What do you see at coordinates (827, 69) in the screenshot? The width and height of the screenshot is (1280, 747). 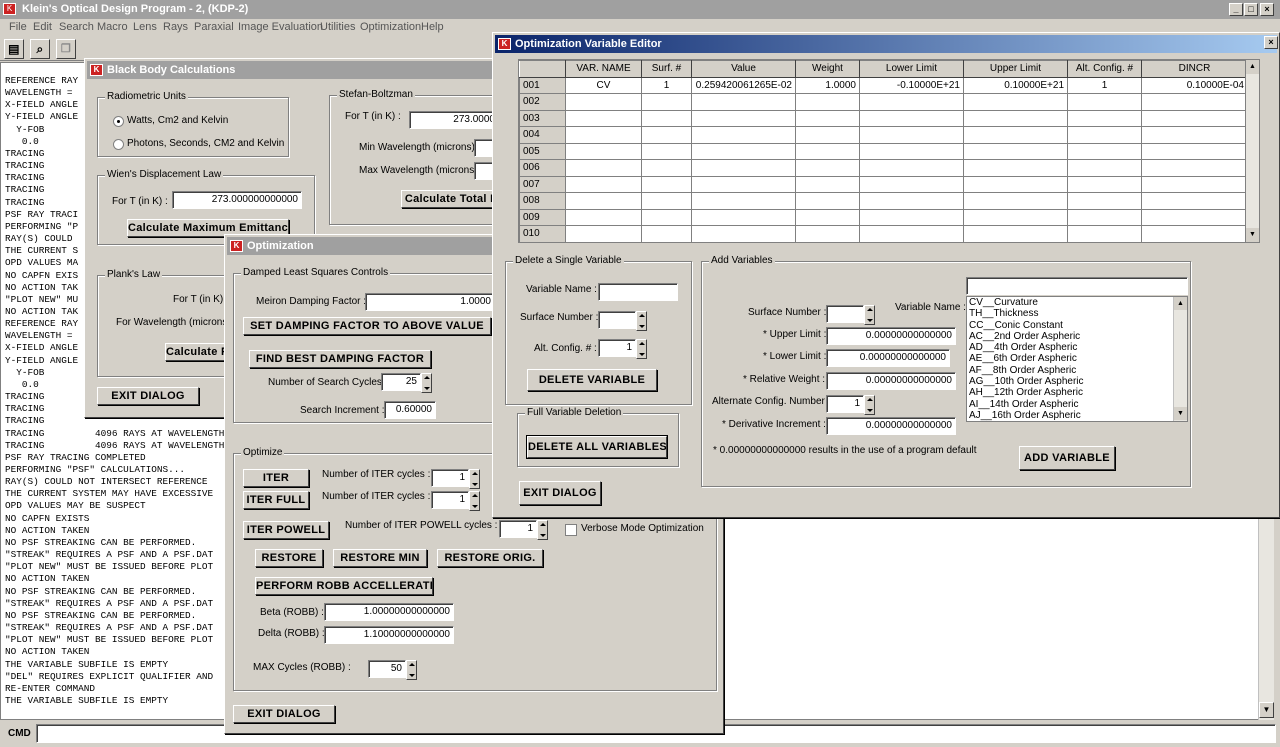 I see `column-header: Weight` at bounding box center [827, 69].